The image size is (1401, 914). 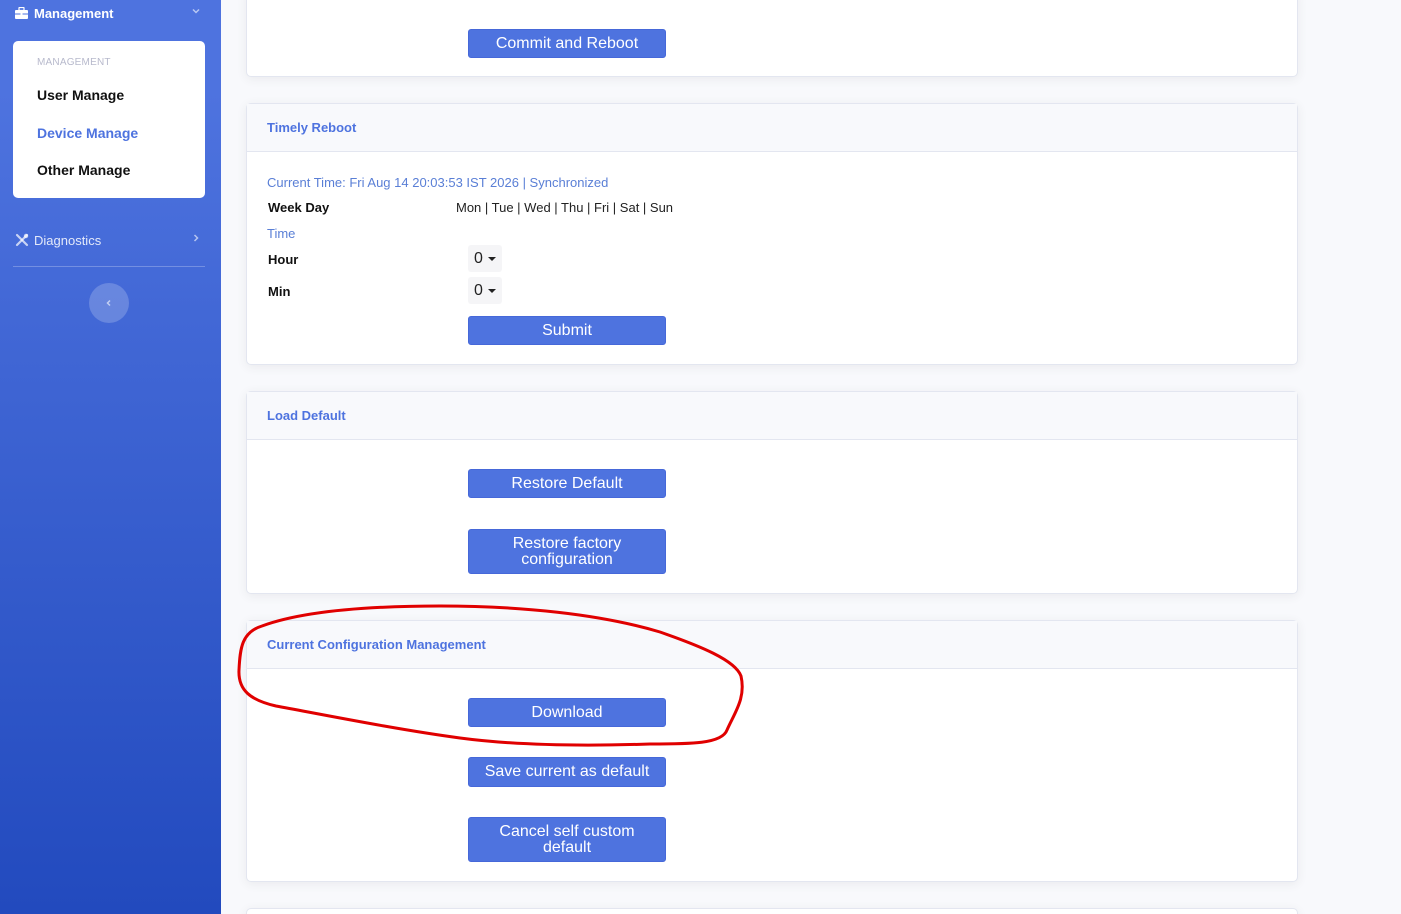 What do you see at coordinates (567, 772) in the screenshot?
I see `save-current-default-button: Save current as default` at bounding box center [567, 772].